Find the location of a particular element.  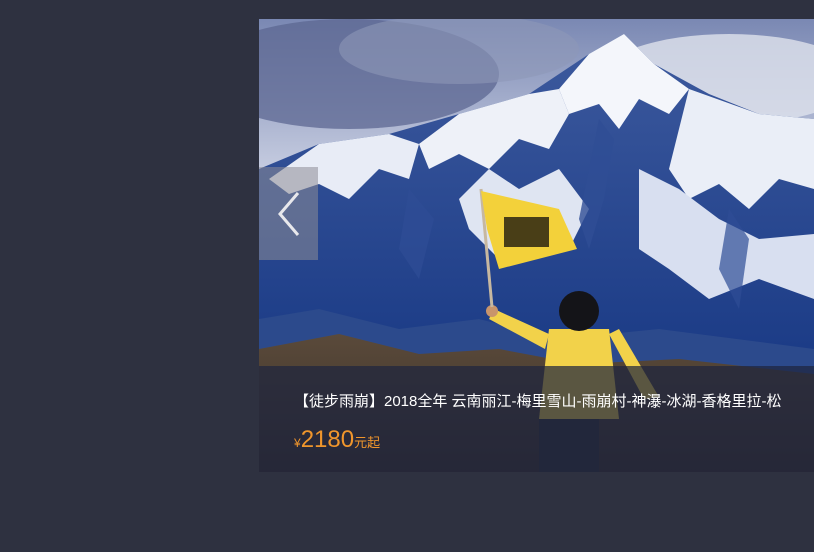

carousel-prev-button is located at coordinates (288, 213).